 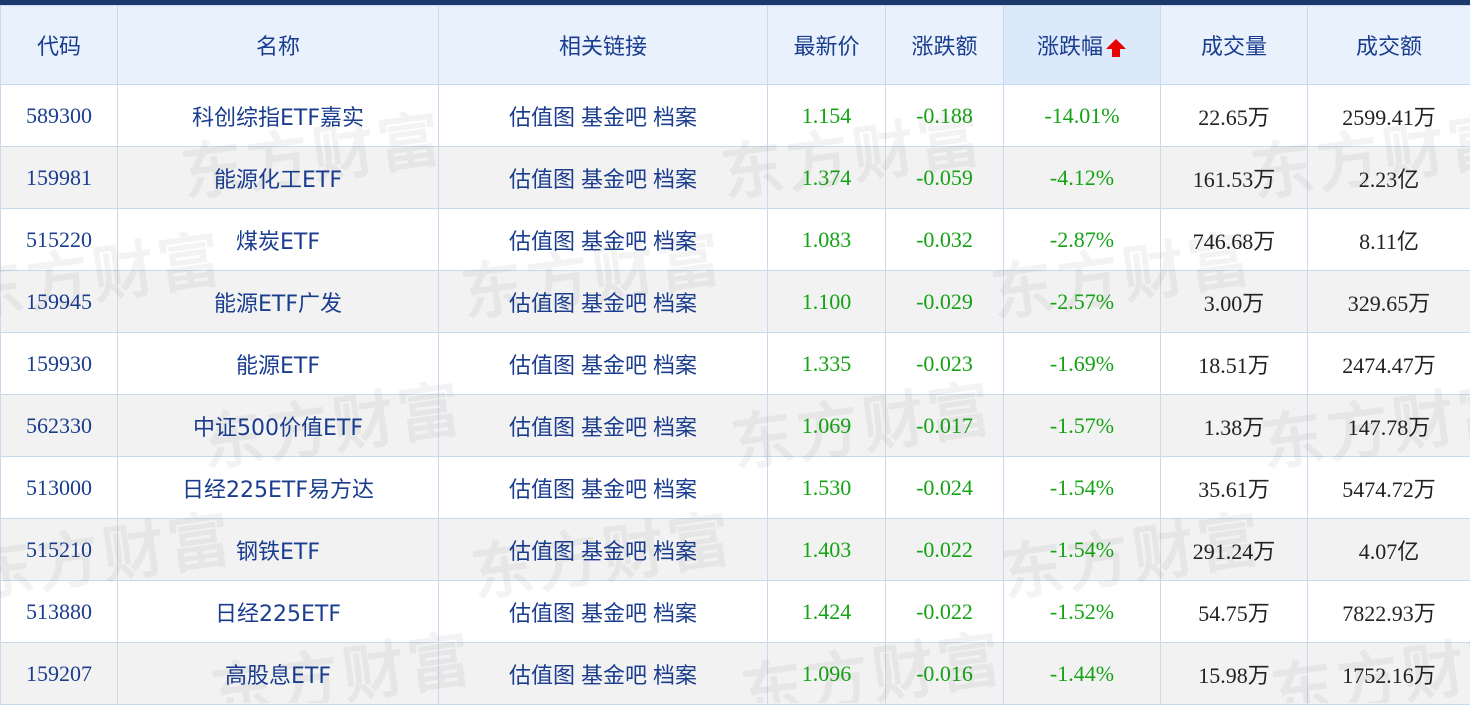 What do you see at coordinates (1082, 426) in the screenshot?
I see `cell-change-pct: -1.57%` at bounding box center [1082, 426].